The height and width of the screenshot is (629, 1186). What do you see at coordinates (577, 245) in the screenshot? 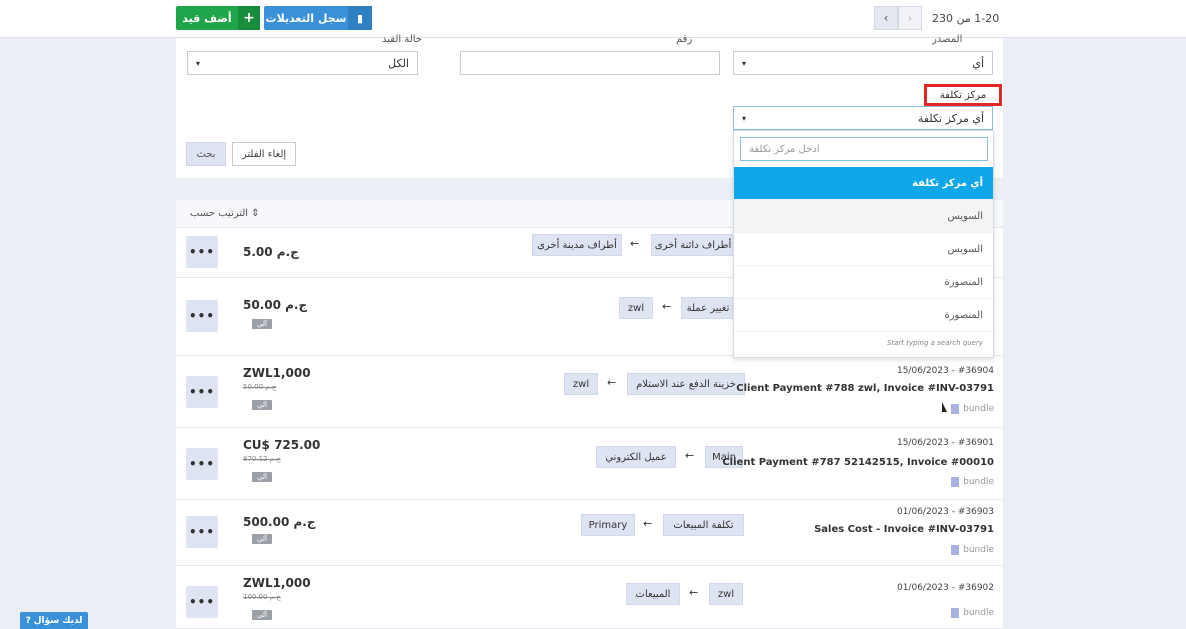
I see `account-tag: أطراف مدينة أخرى` at bounding box center [577, 245].